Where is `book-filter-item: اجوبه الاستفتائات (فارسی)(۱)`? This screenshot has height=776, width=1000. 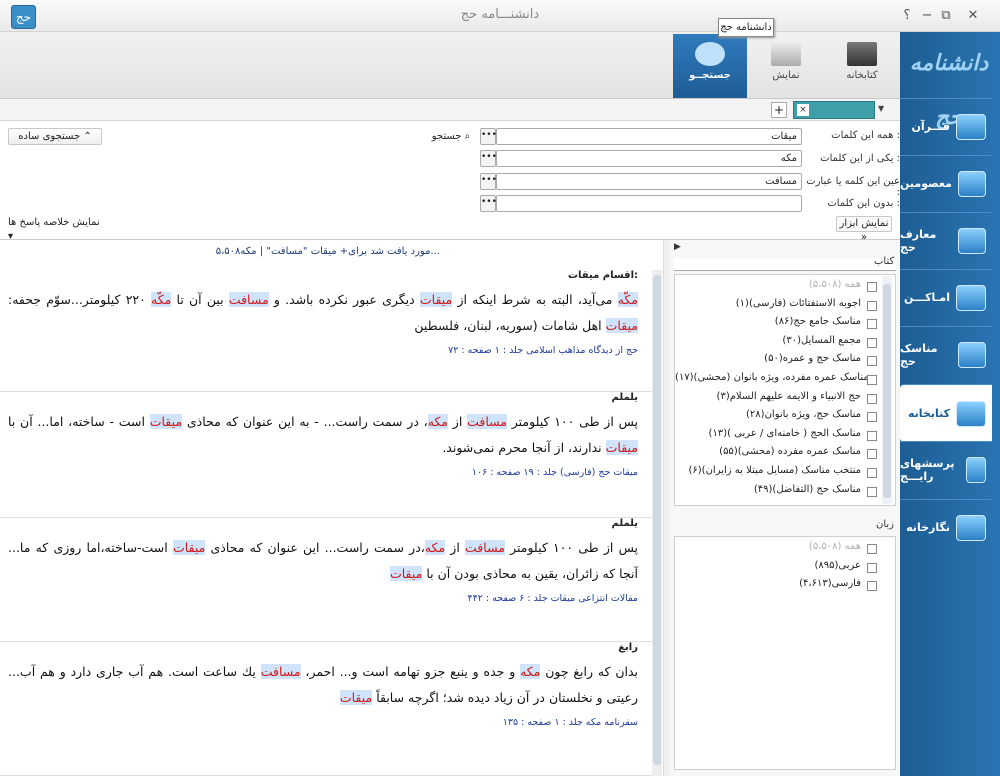 book-filter-item: اجوبه الاستفتائات (فارسی)(۱) is located at coordinates (779, 307).